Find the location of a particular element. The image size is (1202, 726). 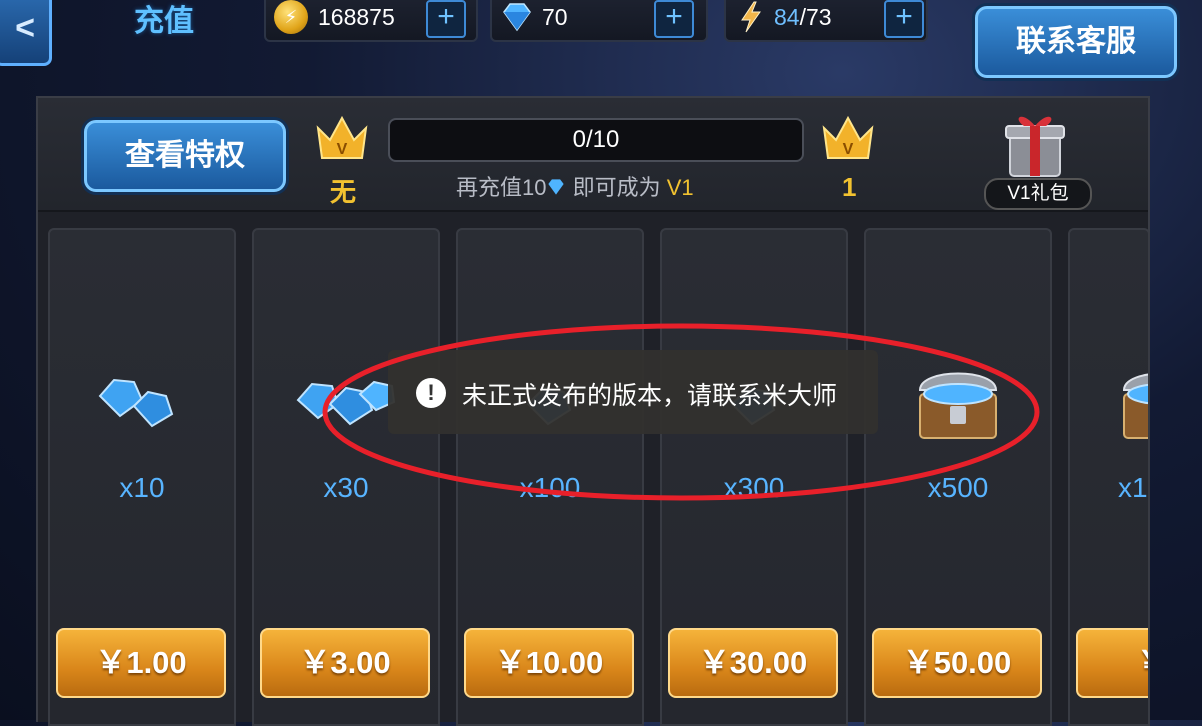

add-gold-button: + is located at coordinates (446, 19).